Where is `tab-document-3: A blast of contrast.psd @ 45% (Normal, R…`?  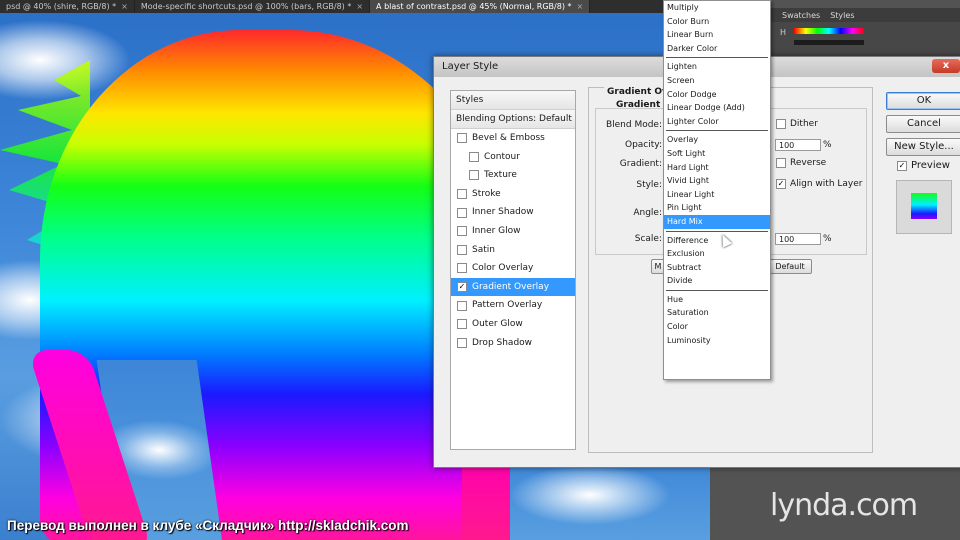
tab-document-3: A blast of contrast.psd @ 45% (Normal, R… is located at coordinates (480, 6).